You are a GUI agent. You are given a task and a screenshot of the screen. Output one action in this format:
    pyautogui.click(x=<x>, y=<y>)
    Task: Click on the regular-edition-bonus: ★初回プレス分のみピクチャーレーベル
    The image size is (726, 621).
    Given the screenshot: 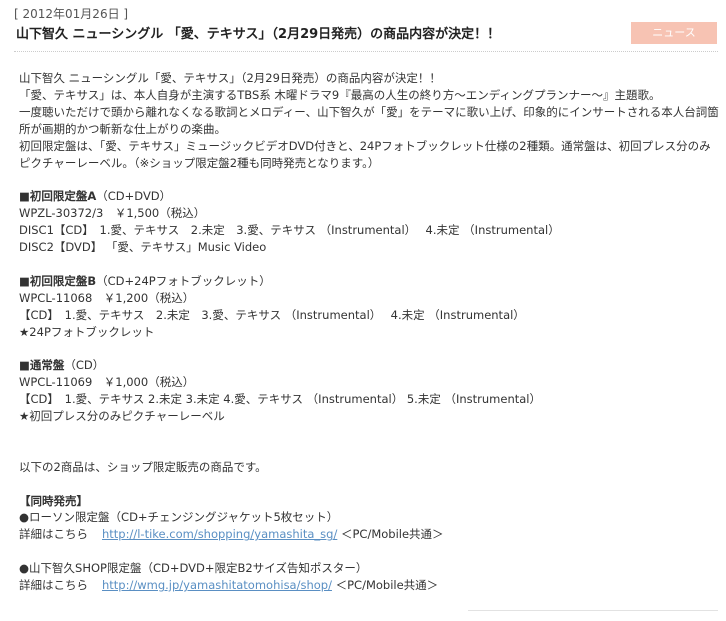 What is the action you would take?
    pyautogui.click(x=122, y=416)
    